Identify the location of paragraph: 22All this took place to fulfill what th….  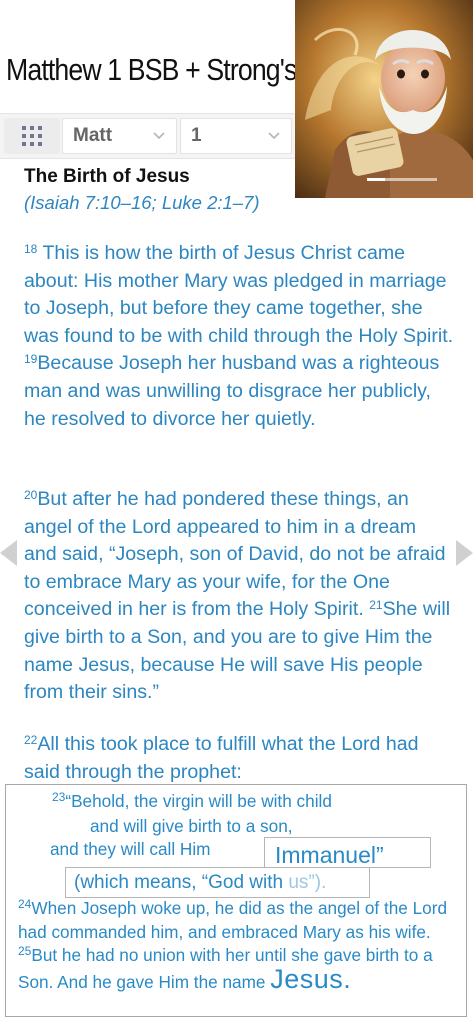
(239, 758).